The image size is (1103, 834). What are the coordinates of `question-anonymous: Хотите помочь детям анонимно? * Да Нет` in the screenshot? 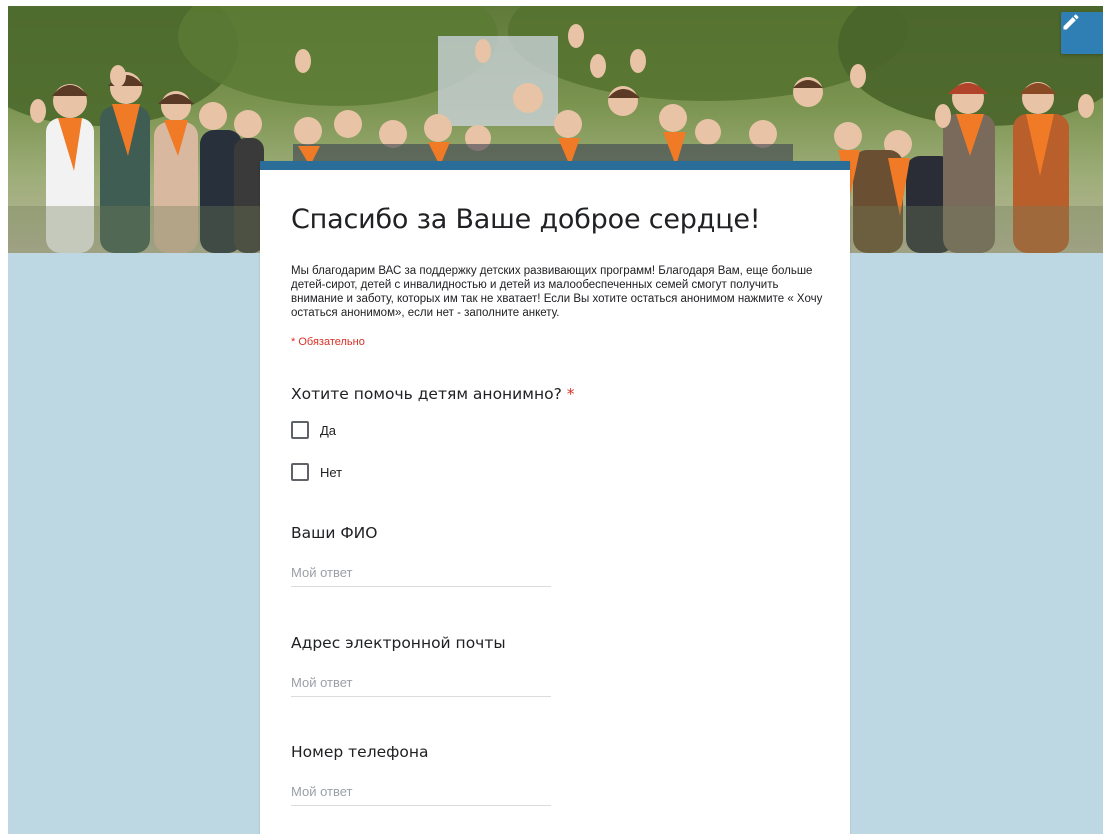 It's located at (555, 433).